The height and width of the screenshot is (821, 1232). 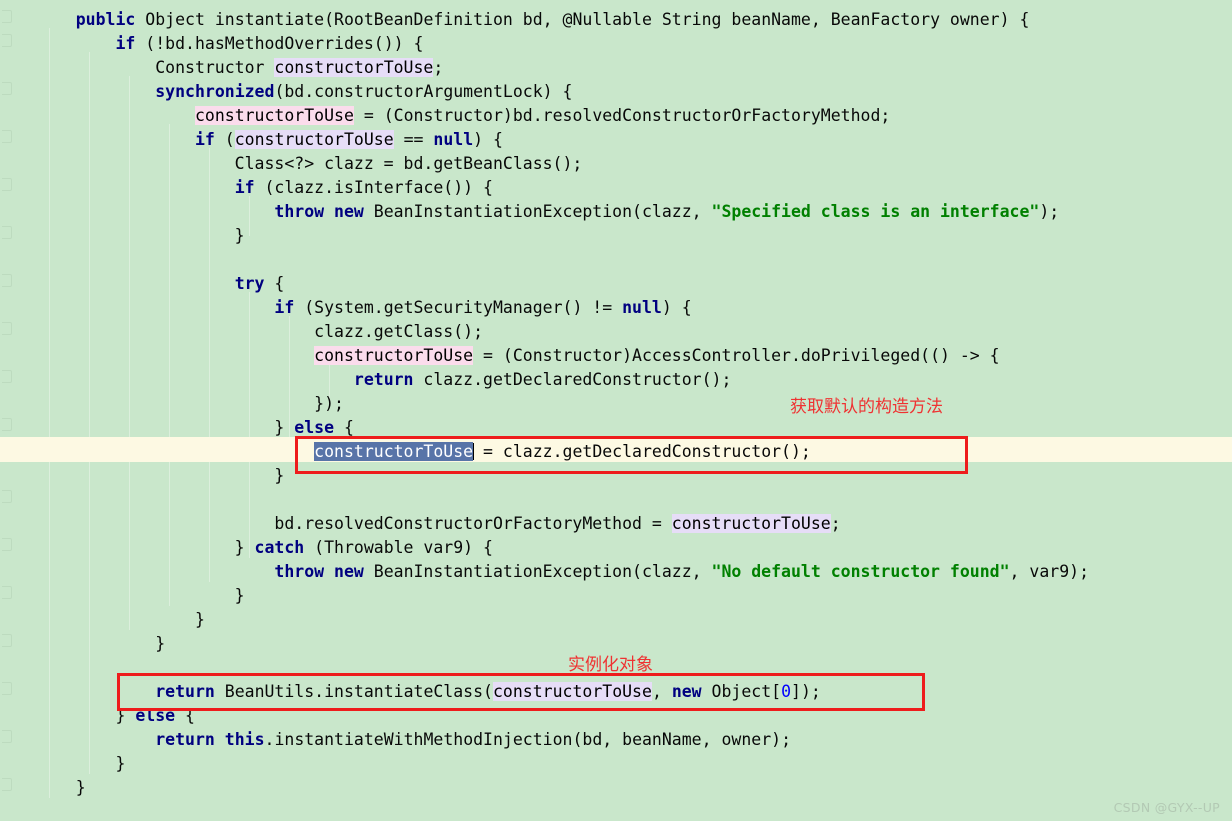 I want to click on code-line: clazz.getClass();, so click(x=616, y=332).